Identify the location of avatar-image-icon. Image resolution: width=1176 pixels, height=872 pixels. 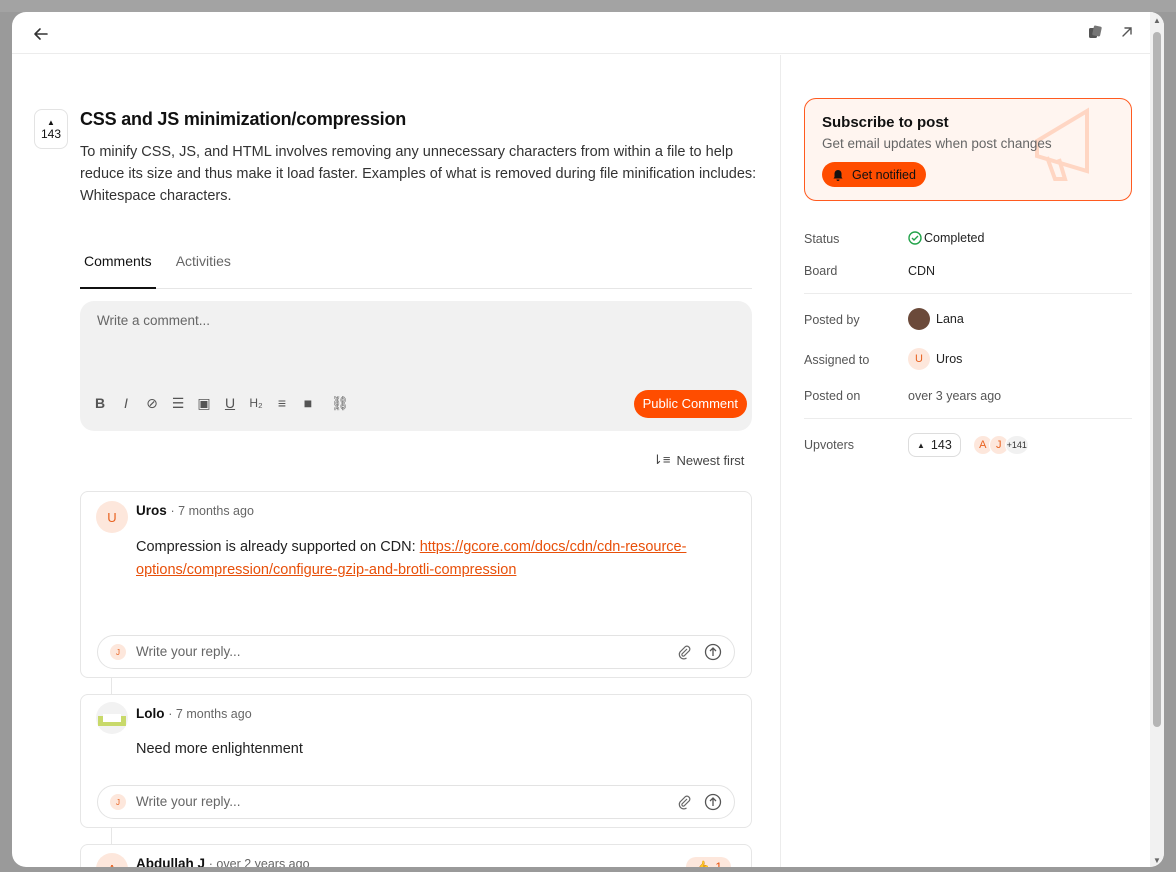
(112, 720).